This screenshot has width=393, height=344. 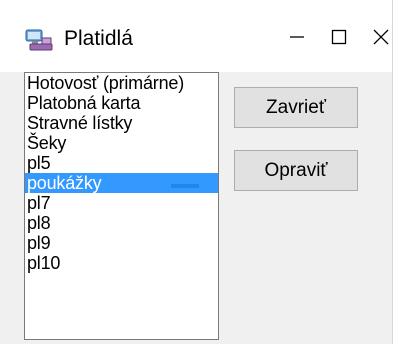 I want to click on list-item: Stravné lístky, so click(x=121, y=123).